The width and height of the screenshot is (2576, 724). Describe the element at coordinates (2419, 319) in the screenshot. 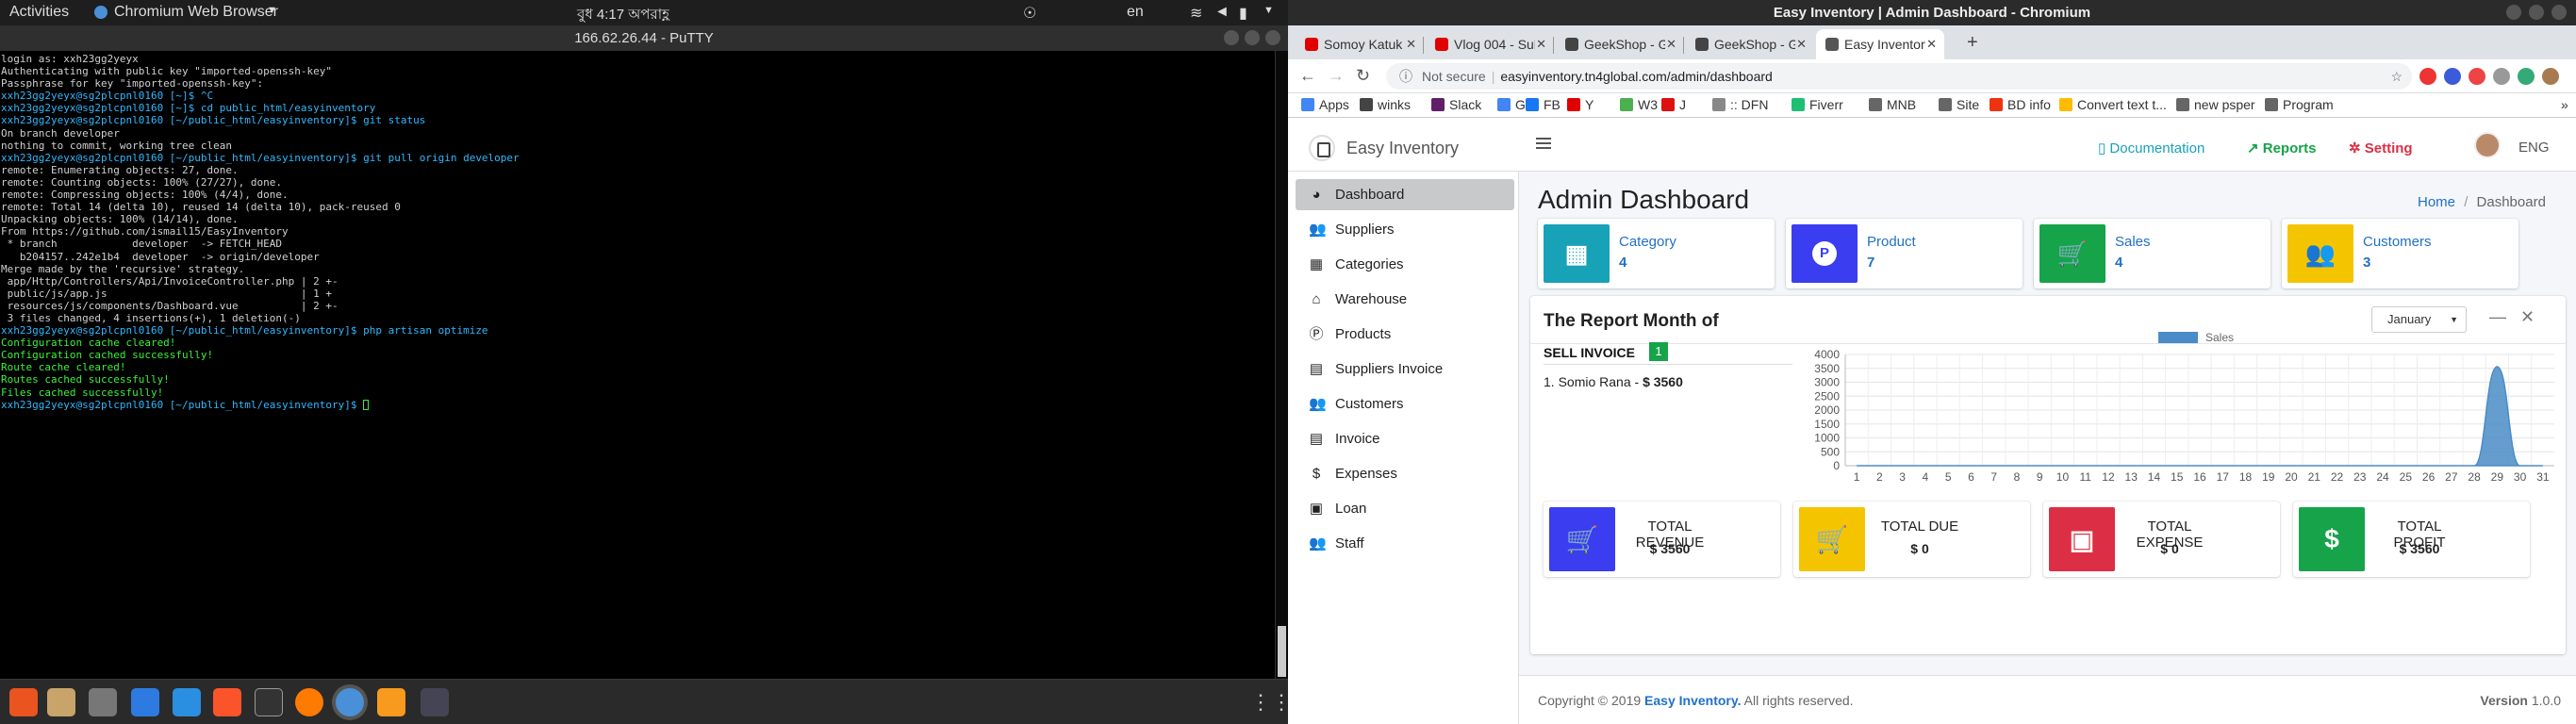

I see `month-select: January ▼` at that location.